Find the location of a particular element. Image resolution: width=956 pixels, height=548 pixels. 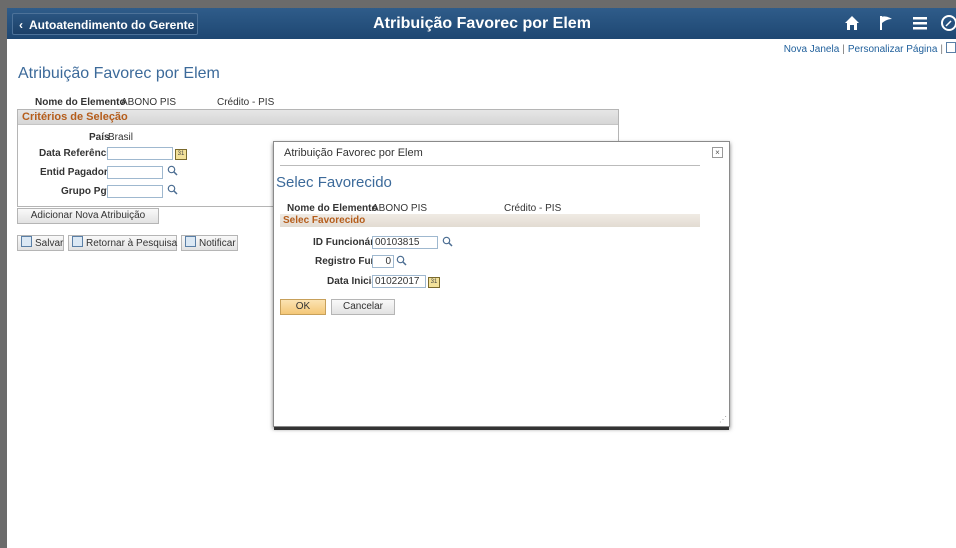

flag-icon is located at coordinates (886, 23).